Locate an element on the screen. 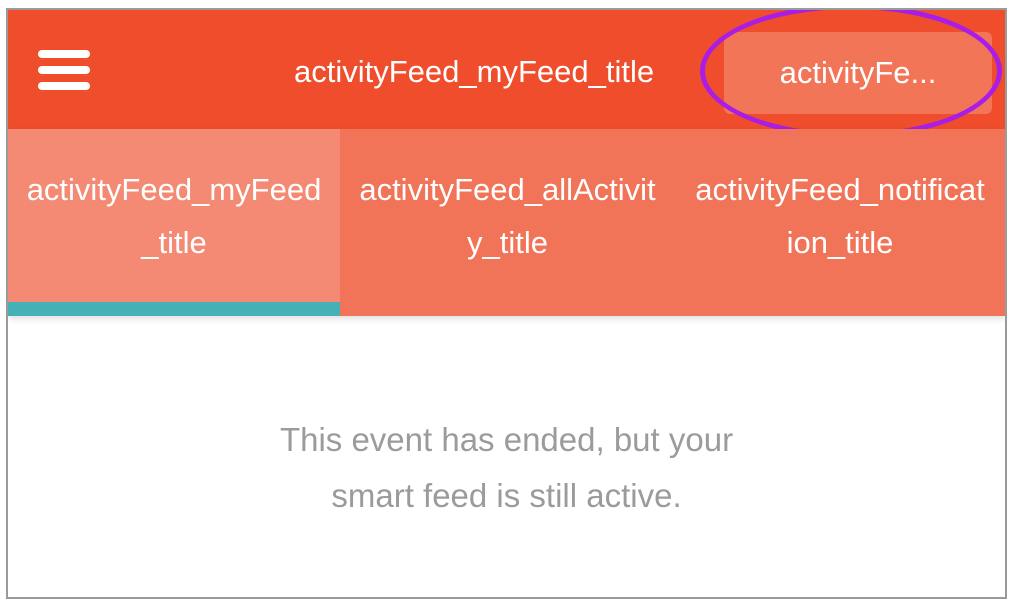  tab-label: activityFeed_allActivity_title is located at coordinates (507, 215).